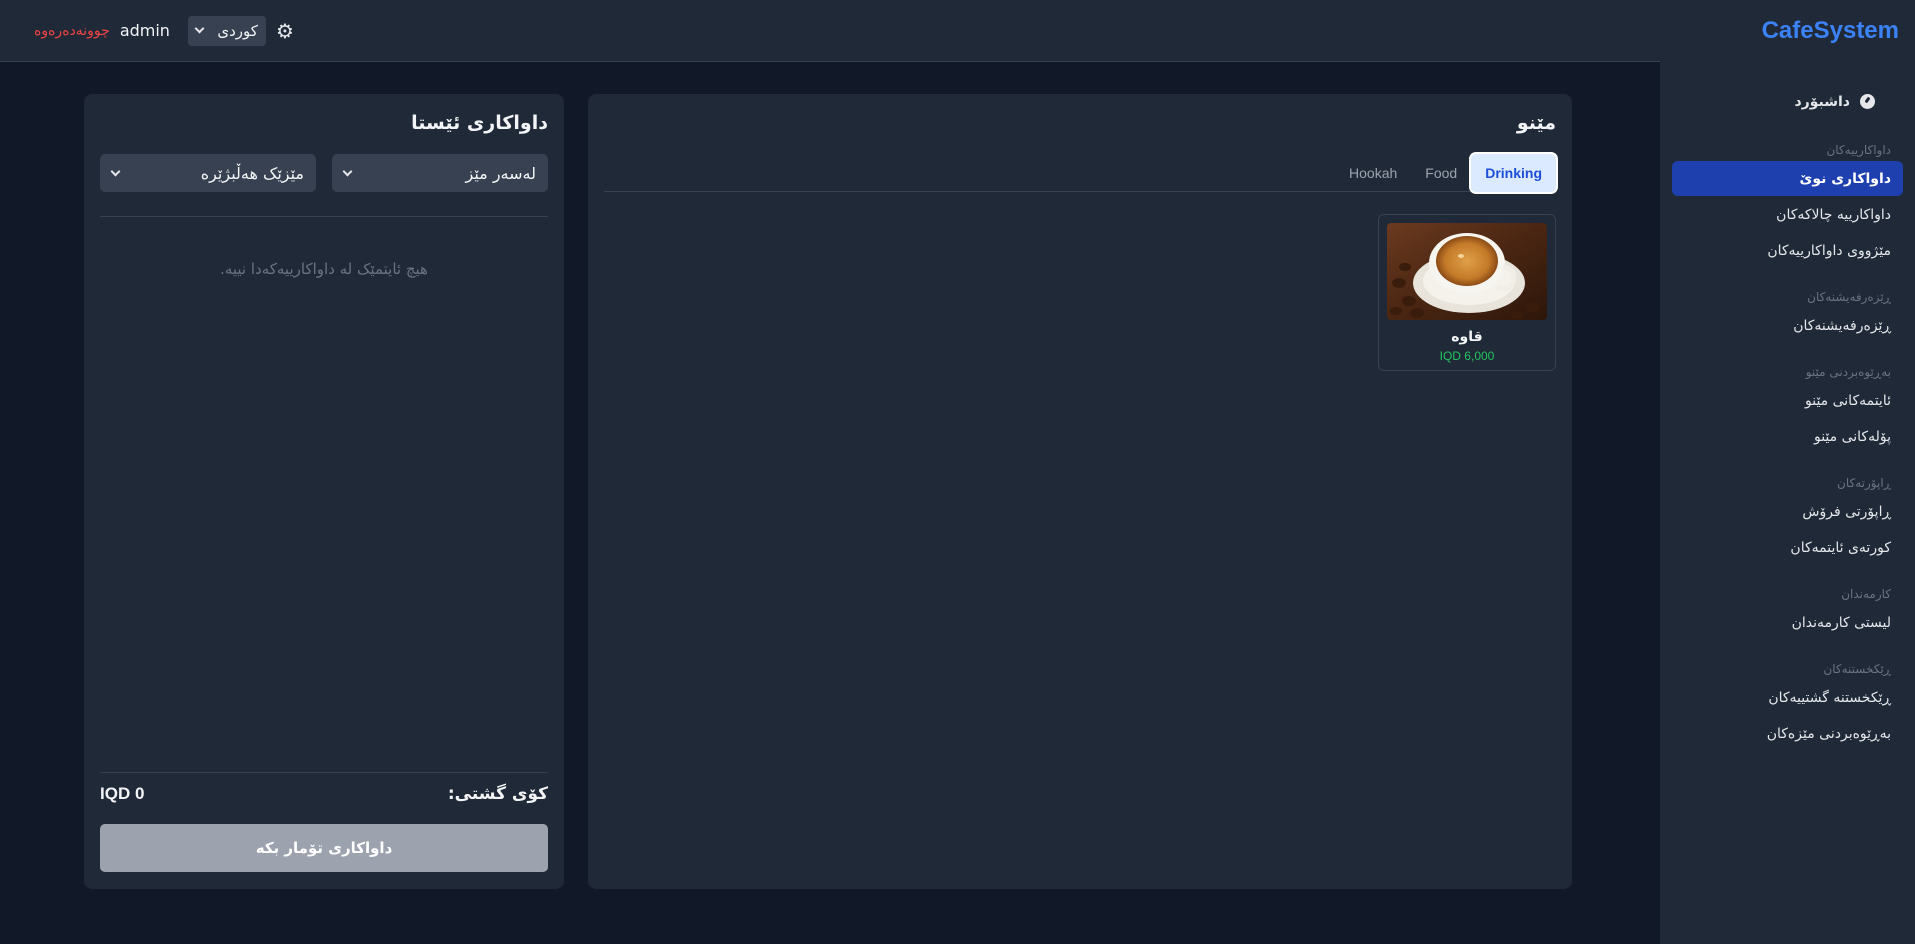  Describe the element at coordinates (324, 269) in the screenshot. I see `empty-order-message: هیچ ئایتمێک لە داواکارییەکەدا نییە.` at that location.